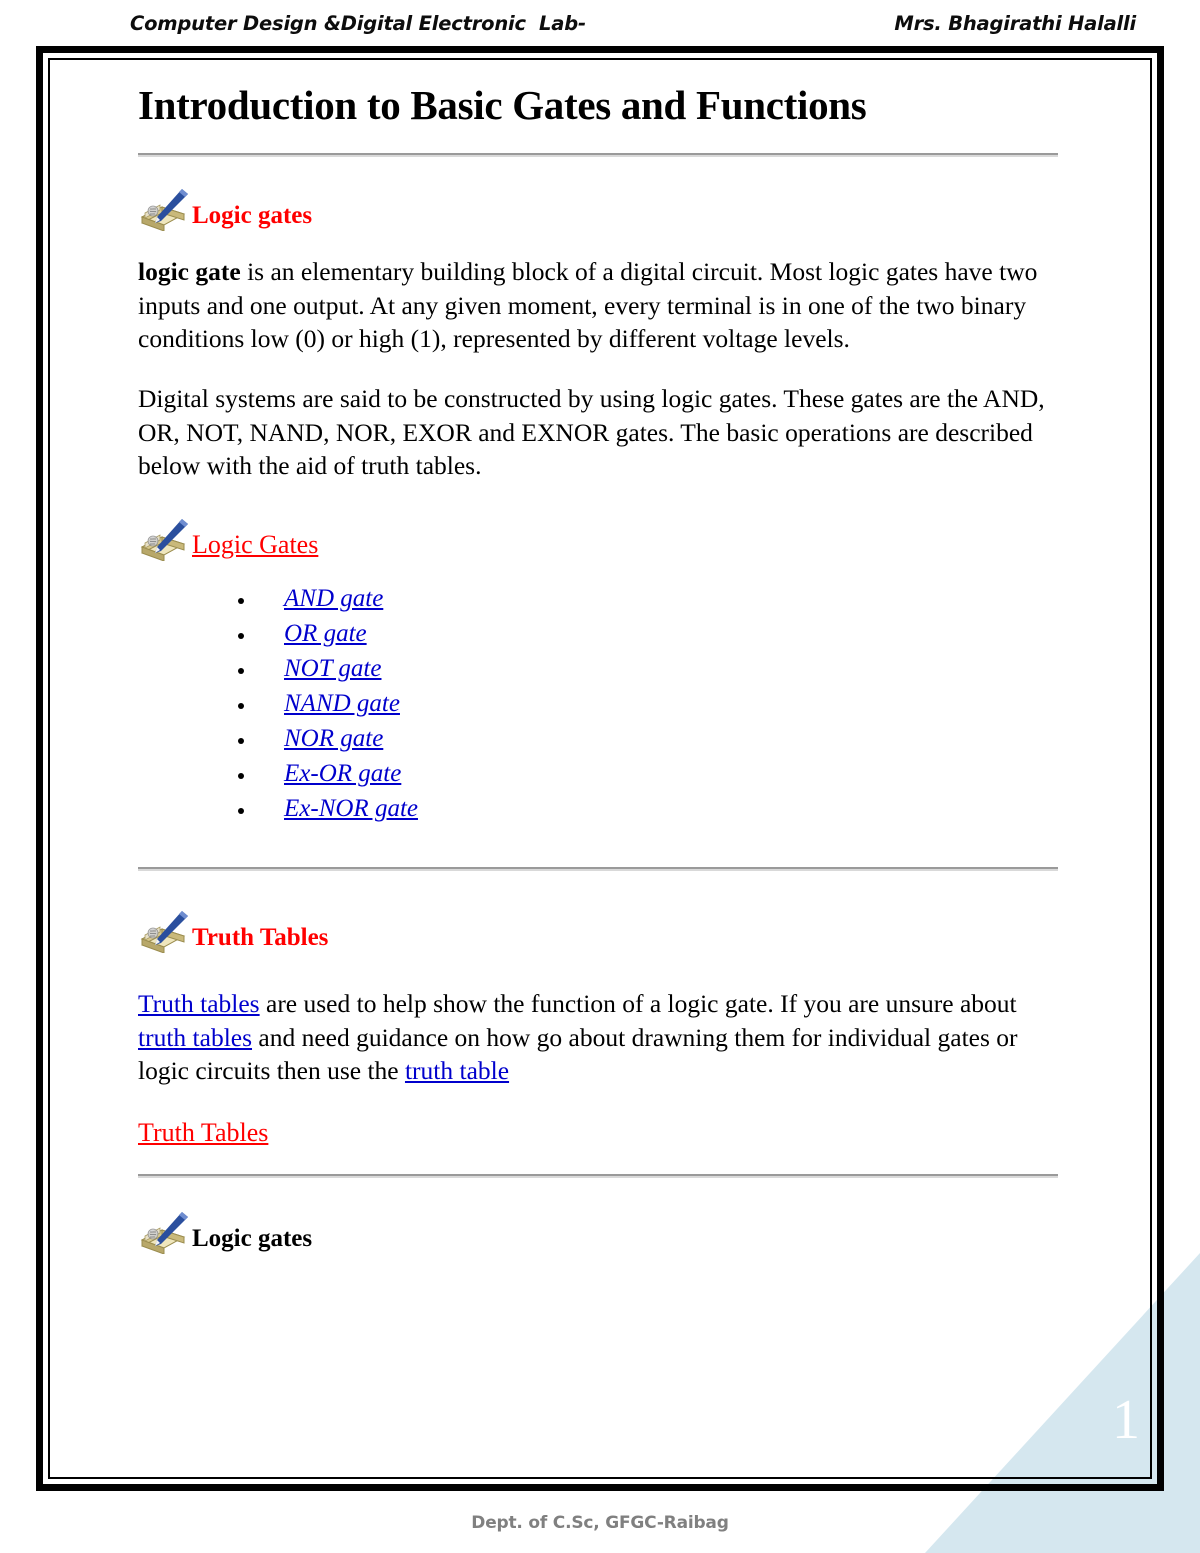  Describe the element at coordinates (333, 598) in the screenshot. I see `gate-link-and: AND gate` at that location.